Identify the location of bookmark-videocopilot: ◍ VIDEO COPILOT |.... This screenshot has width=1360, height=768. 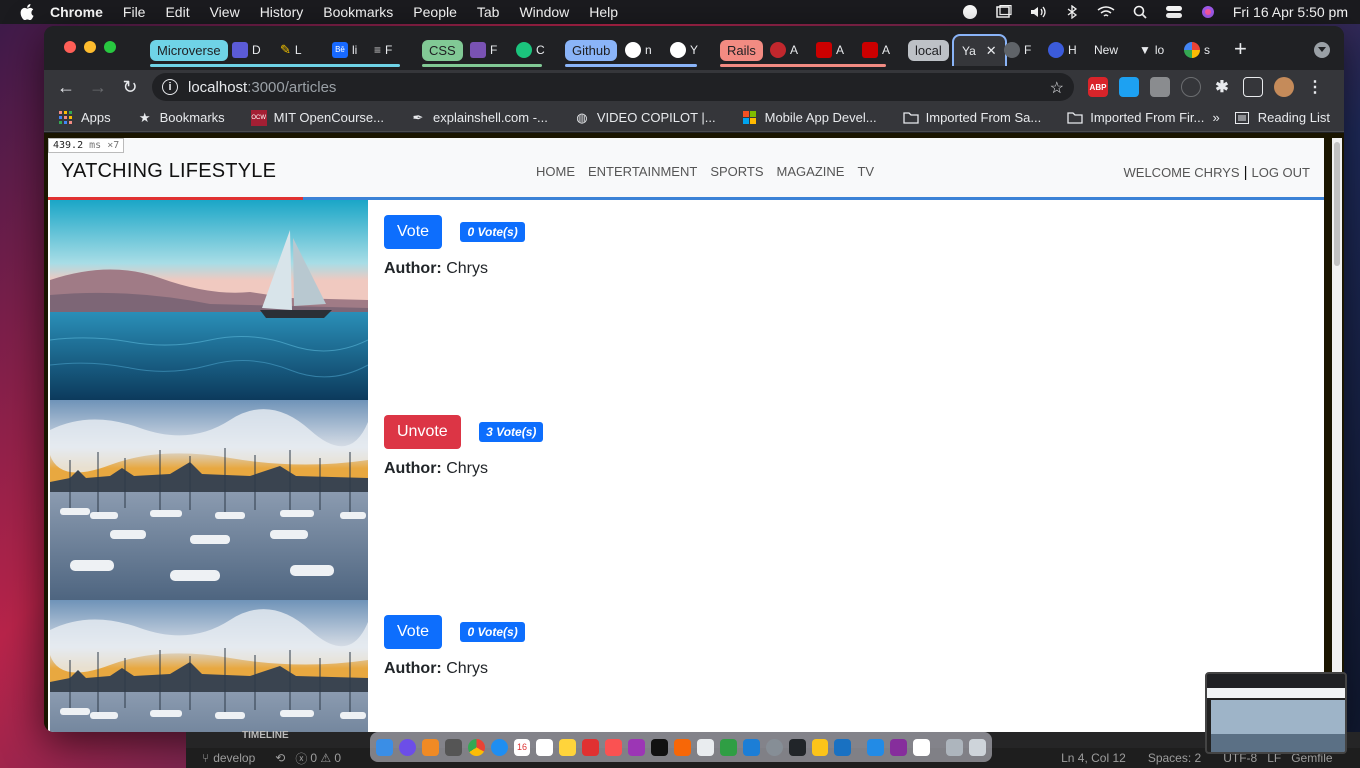
(644, 118).